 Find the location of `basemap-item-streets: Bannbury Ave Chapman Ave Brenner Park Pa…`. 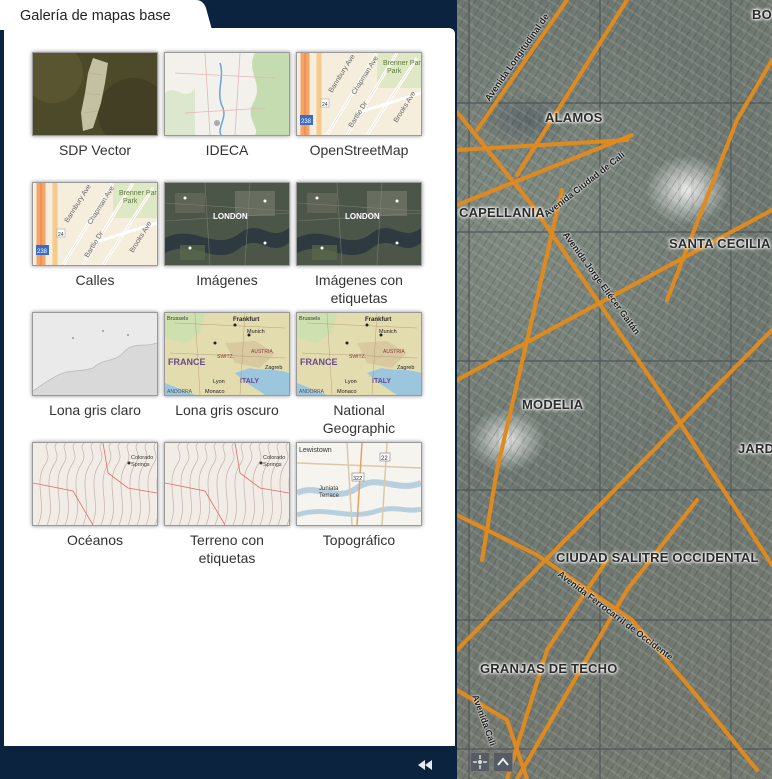

basemap-item-streets: Bannbury Ave Chapman Ave Brenner Park Pa… is located at coordinates (95, 235).